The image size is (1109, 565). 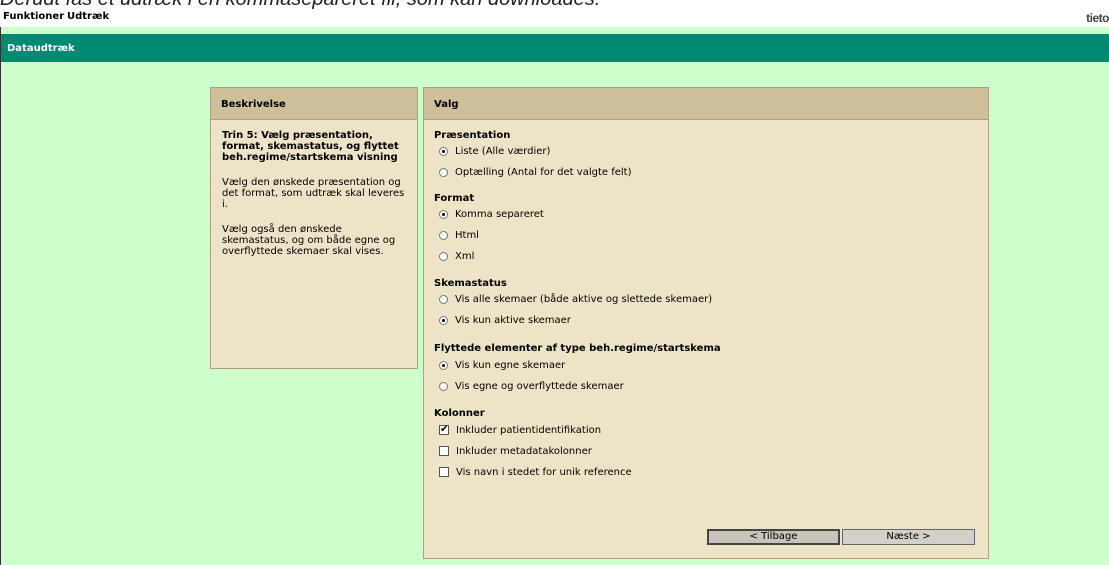 What do you see at coordinates (41, 48) in the screenshot?
I see `page-title: Dataudtræk` at bounding box center [41, 48].